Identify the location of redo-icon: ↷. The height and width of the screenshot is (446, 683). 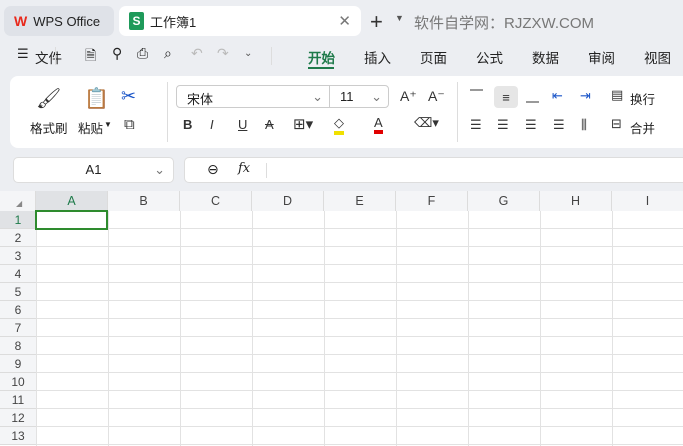
(223, 53).